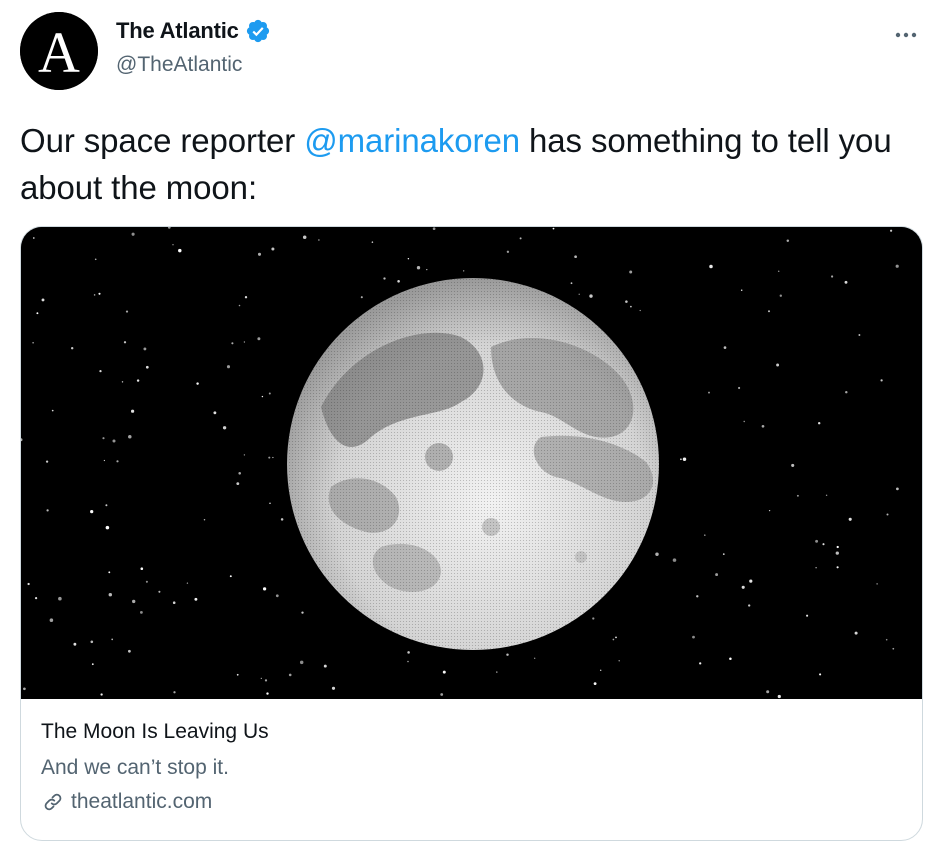  I want to click on link-icon, so click(53, 802).